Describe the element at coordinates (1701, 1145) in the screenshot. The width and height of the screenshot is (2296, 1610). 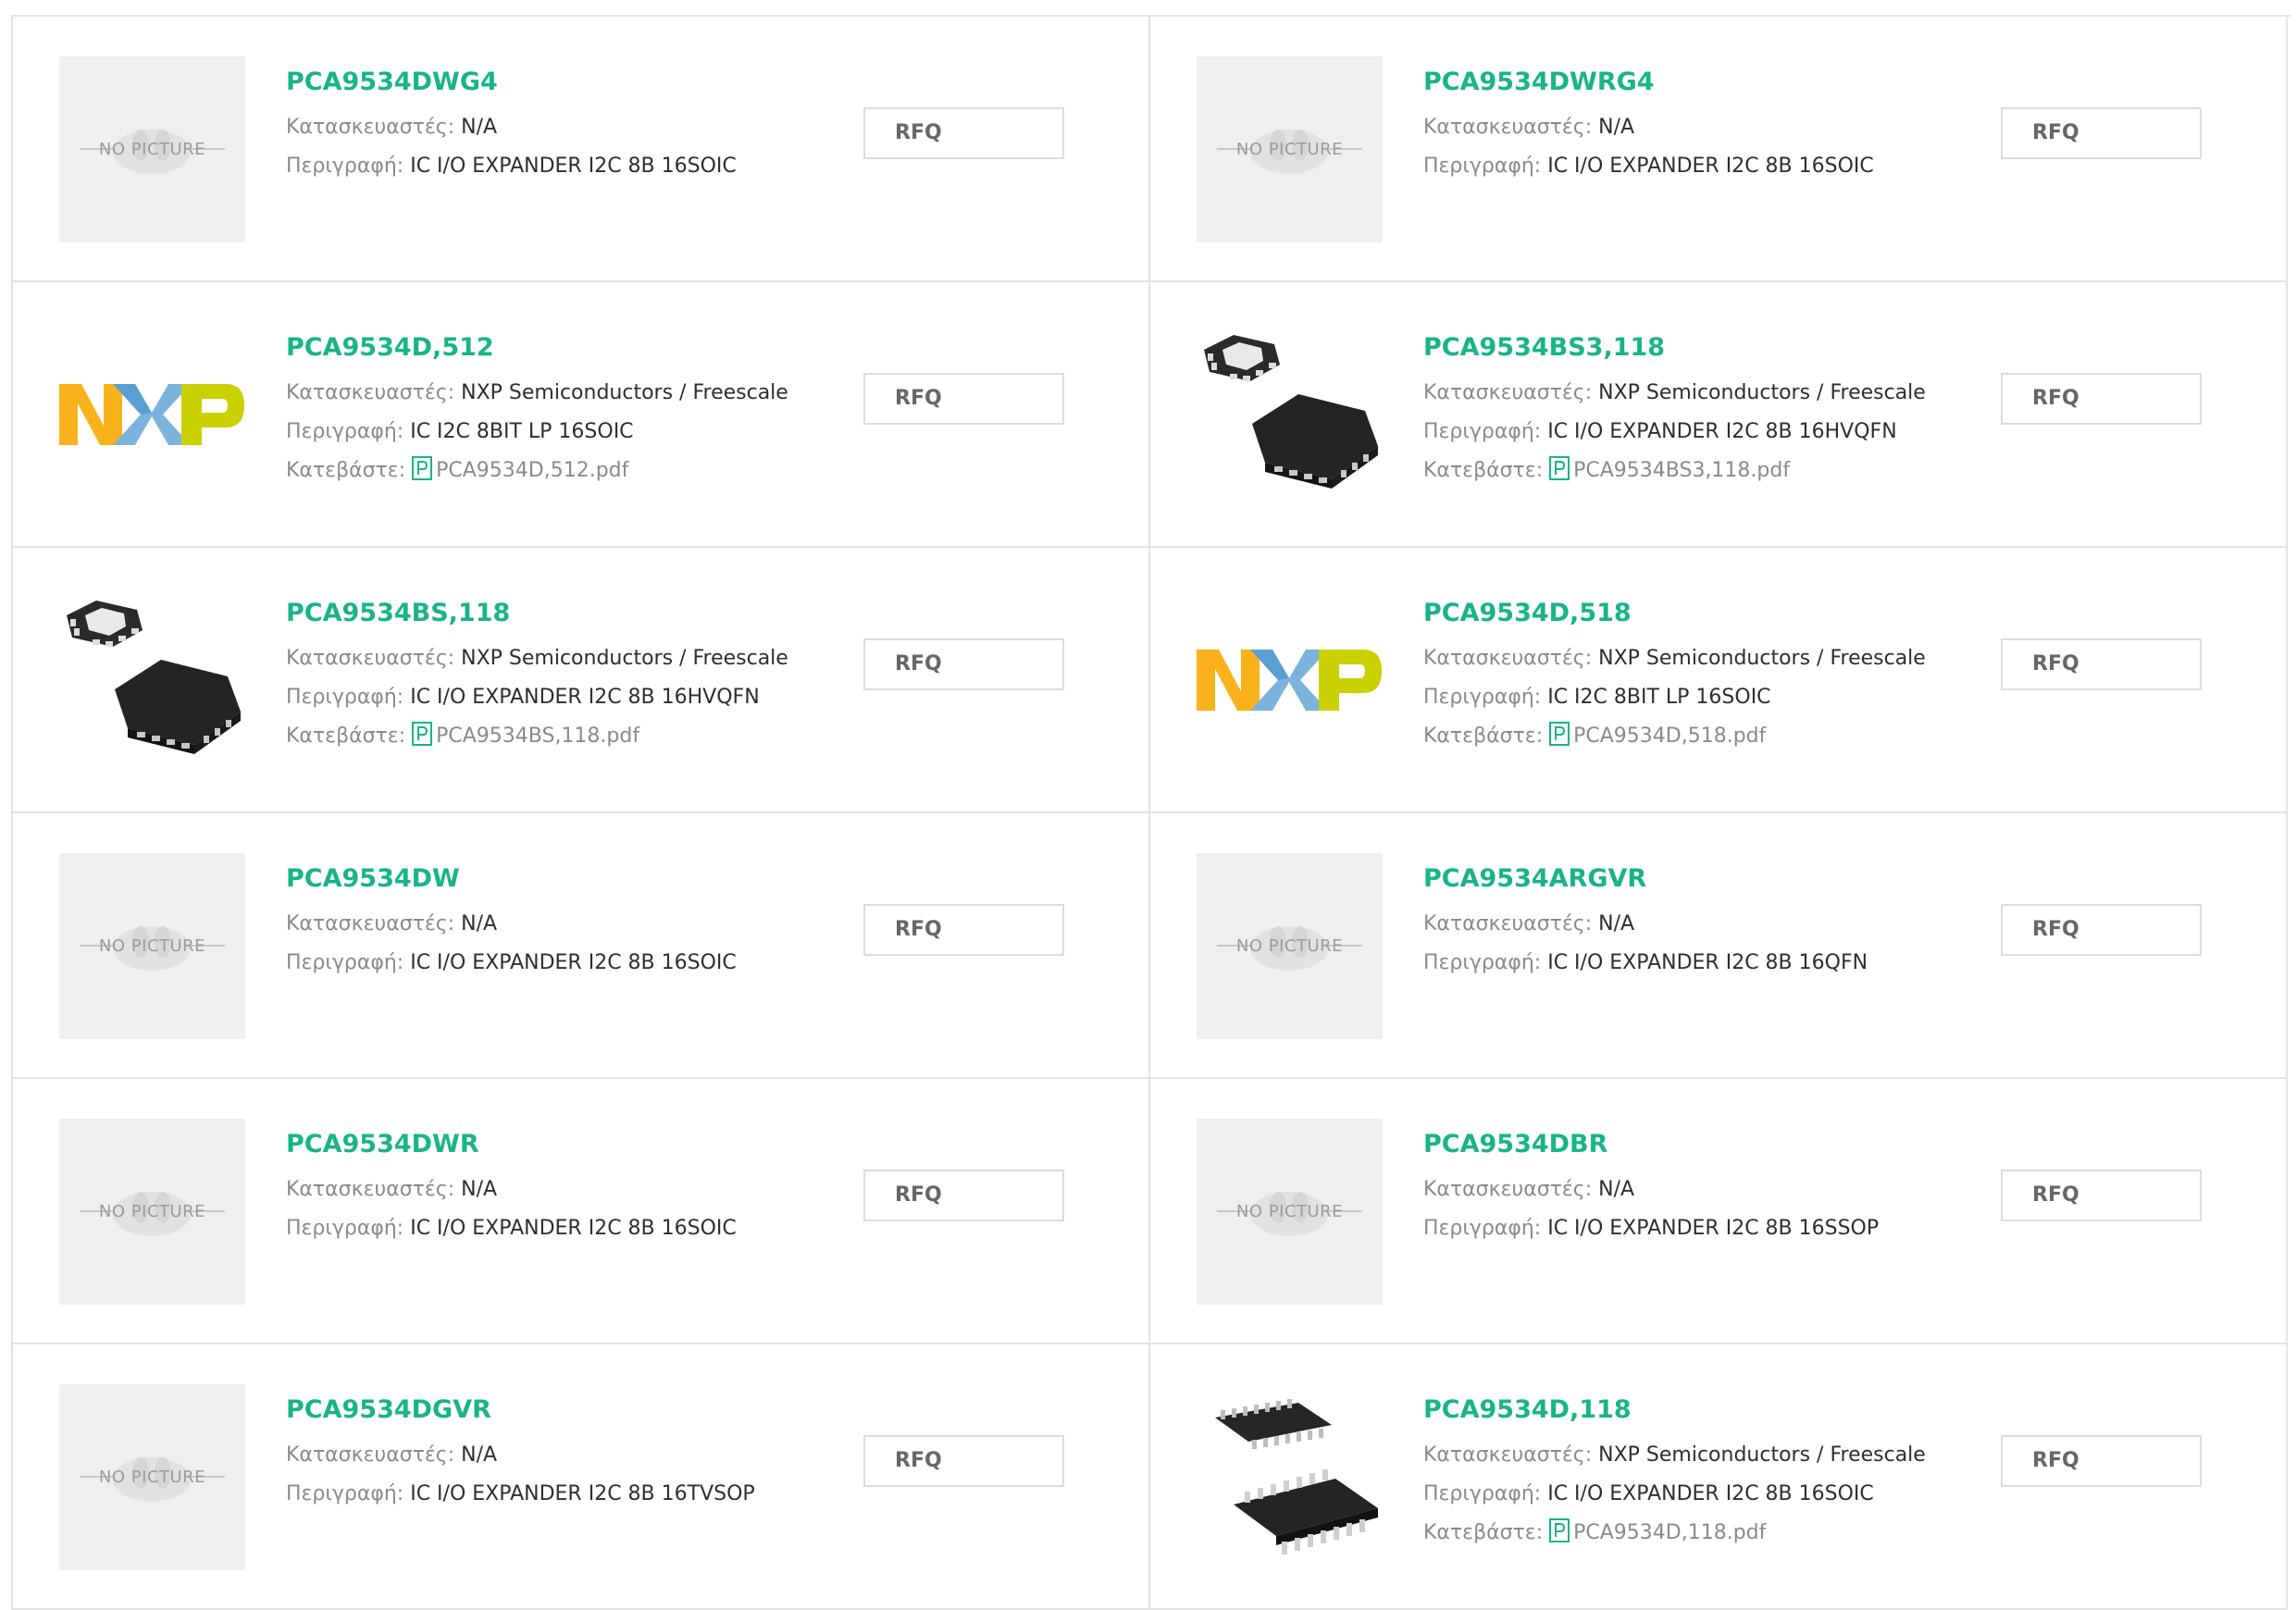
I see `product-name-link: PCA9534DBR` at that location.